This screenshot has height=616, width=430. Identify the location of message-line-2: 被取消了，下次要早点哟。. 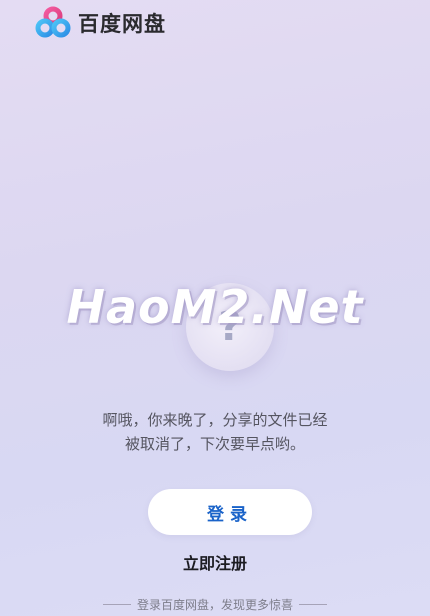
(214, 444).